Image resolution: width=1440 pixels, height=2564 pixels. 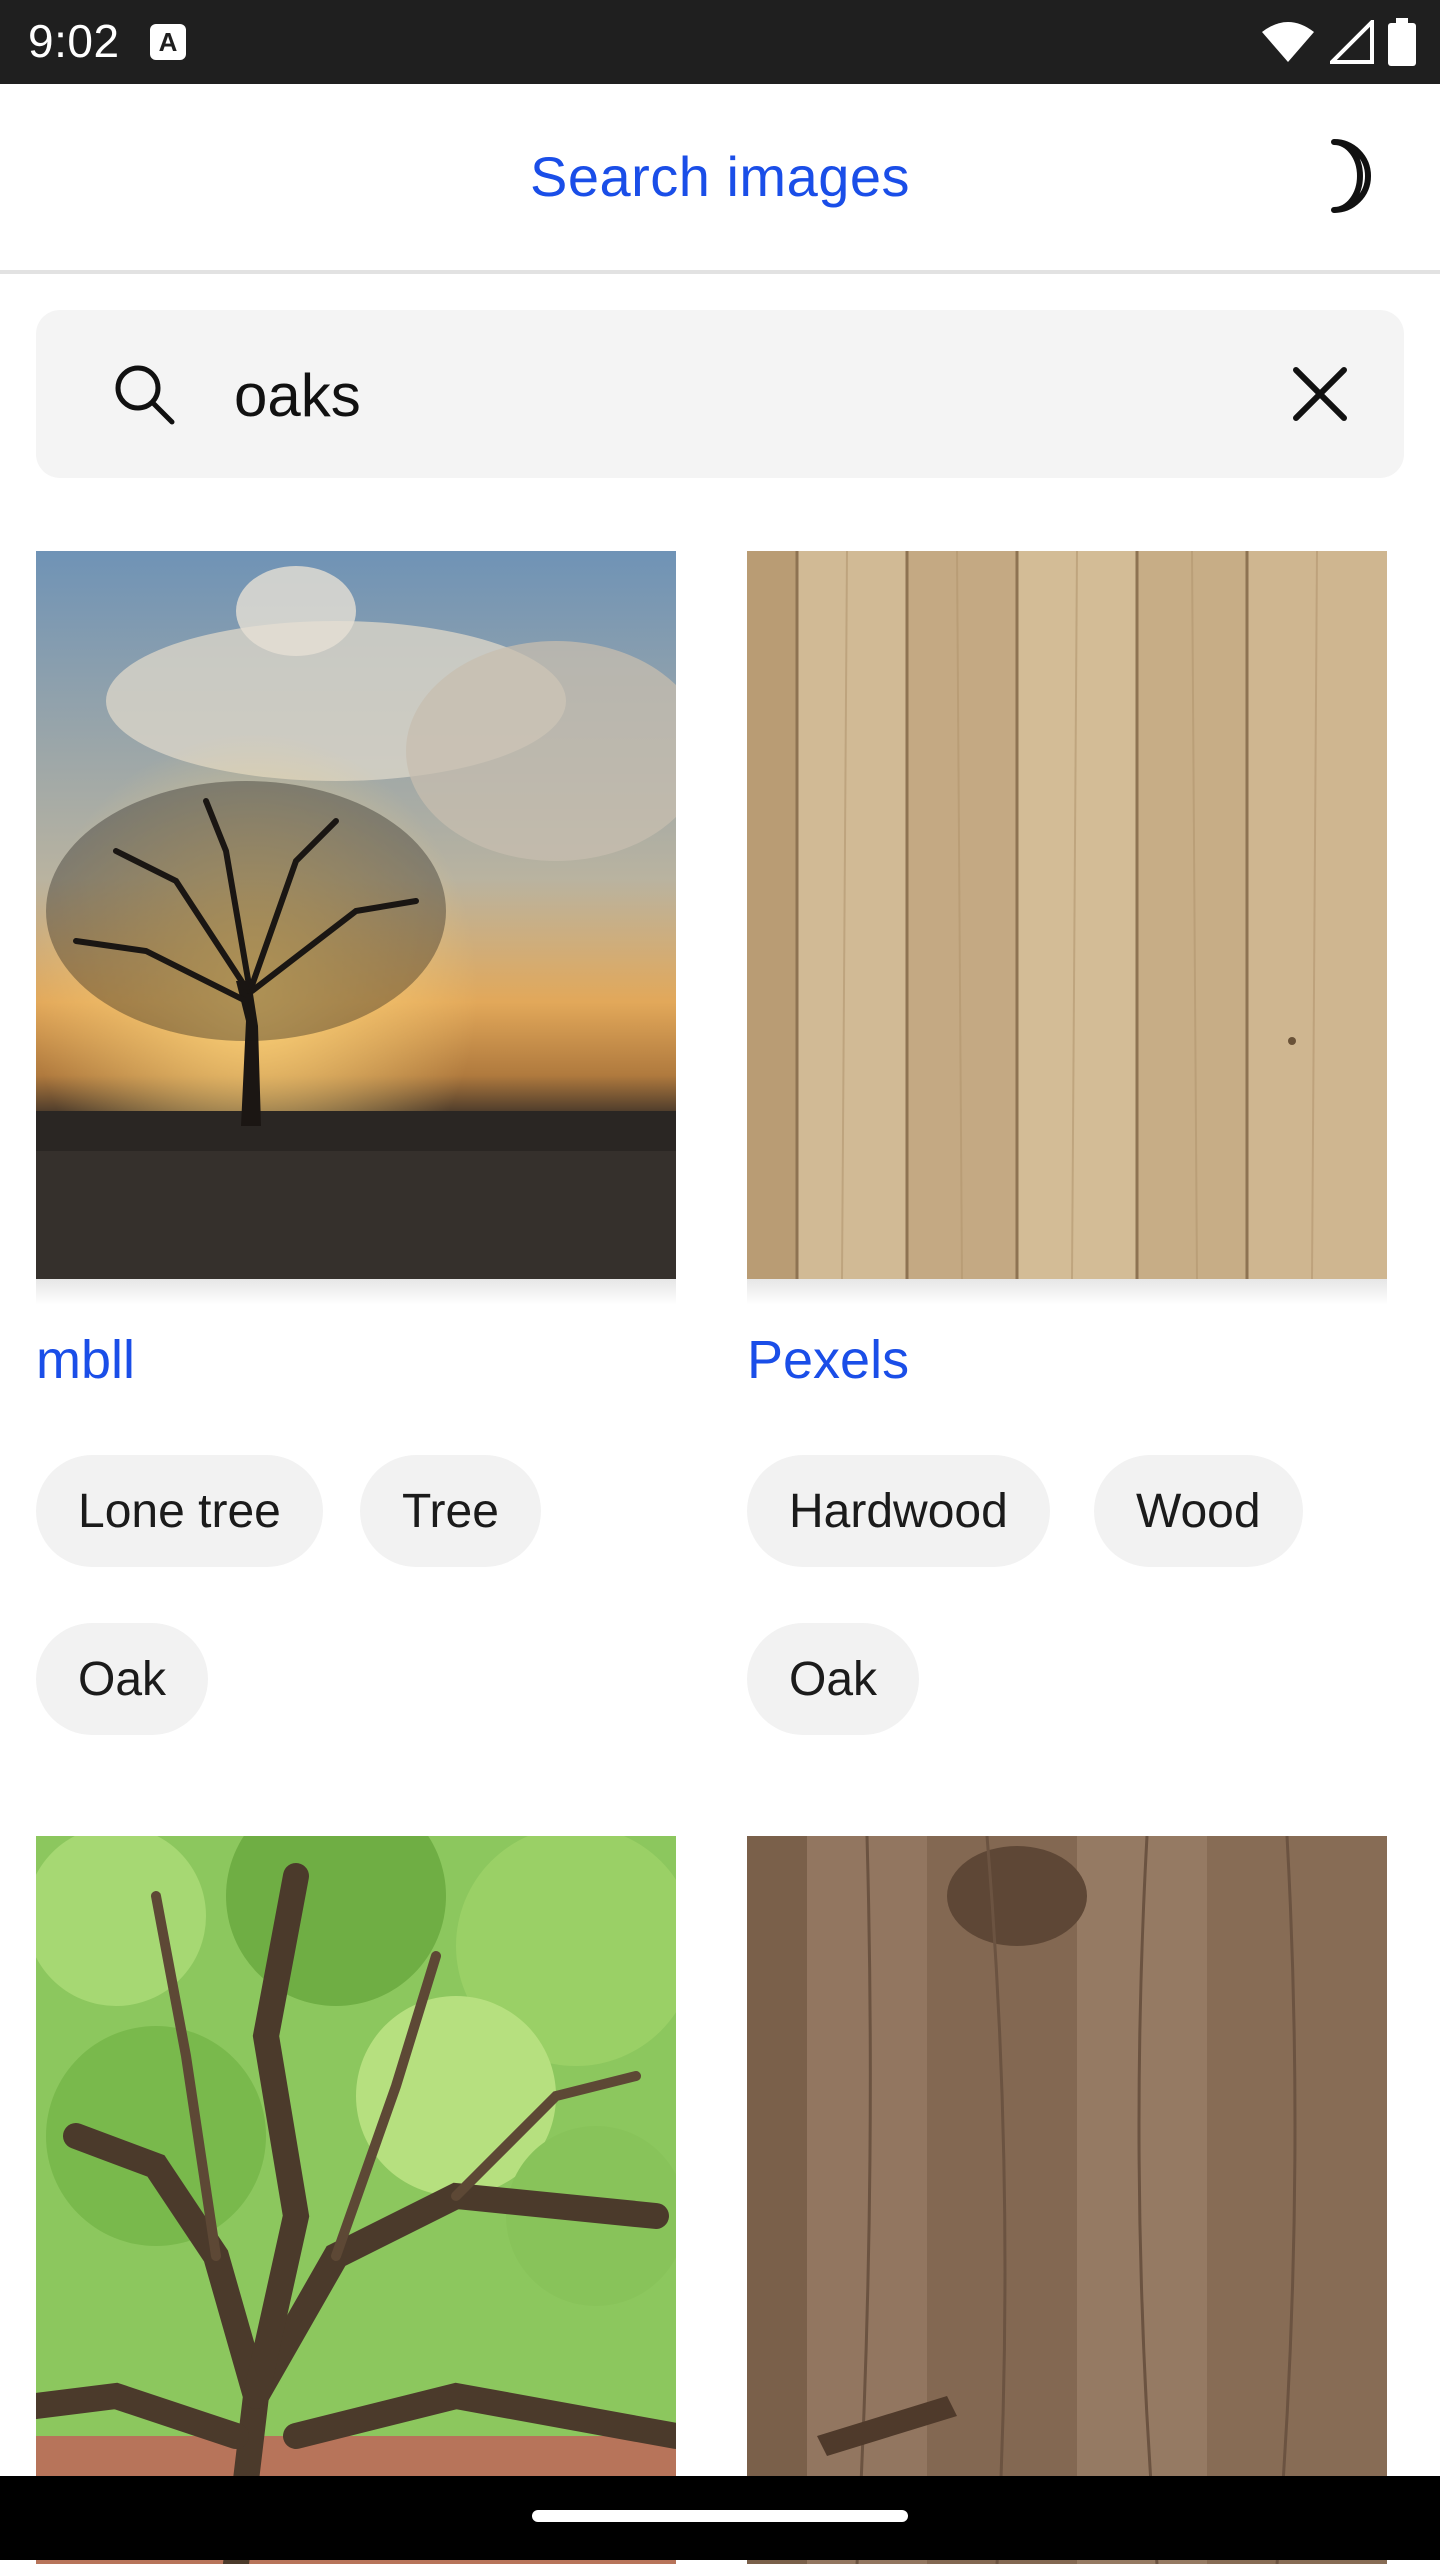 I want to click on tag-chip: Tree, so click(x=450, y=1511).